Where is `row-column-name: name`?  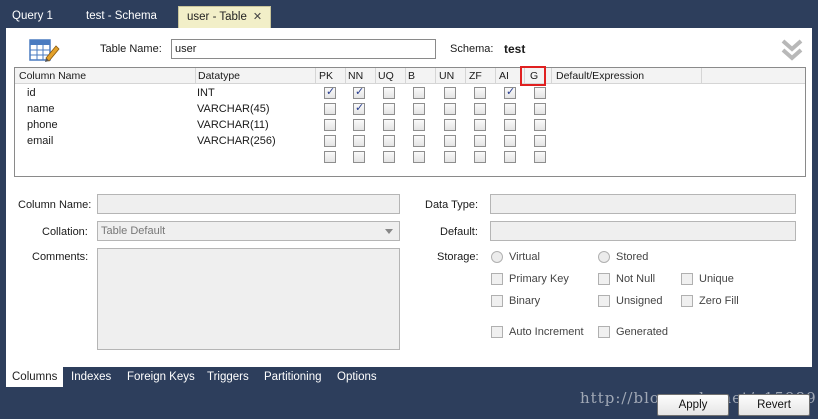 row-column-name: name is located at coordinates (41, 109).